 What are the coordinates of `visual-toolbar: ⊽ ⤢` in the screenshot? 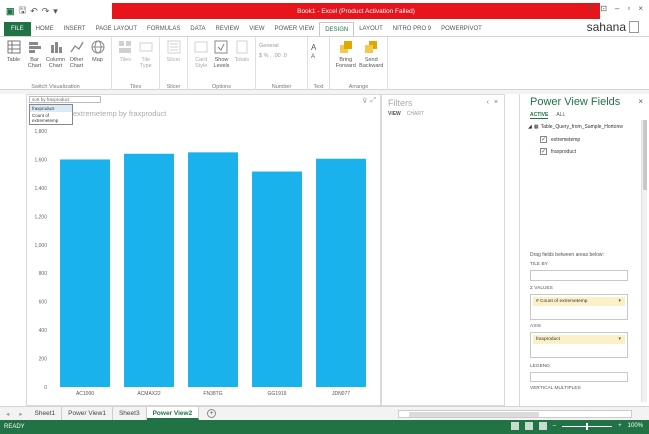 It's located at (369, 101).